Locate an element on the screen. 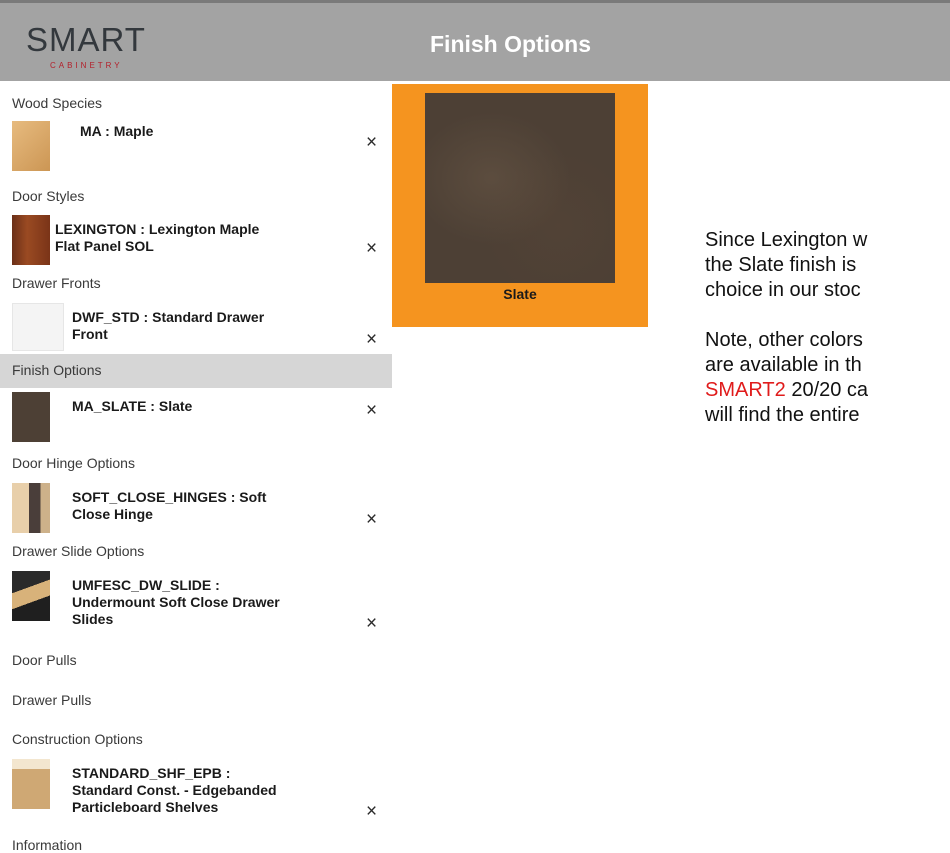 This screenshot has width=950, height=853. door-style-thumb is located at coordinates (31, 240).